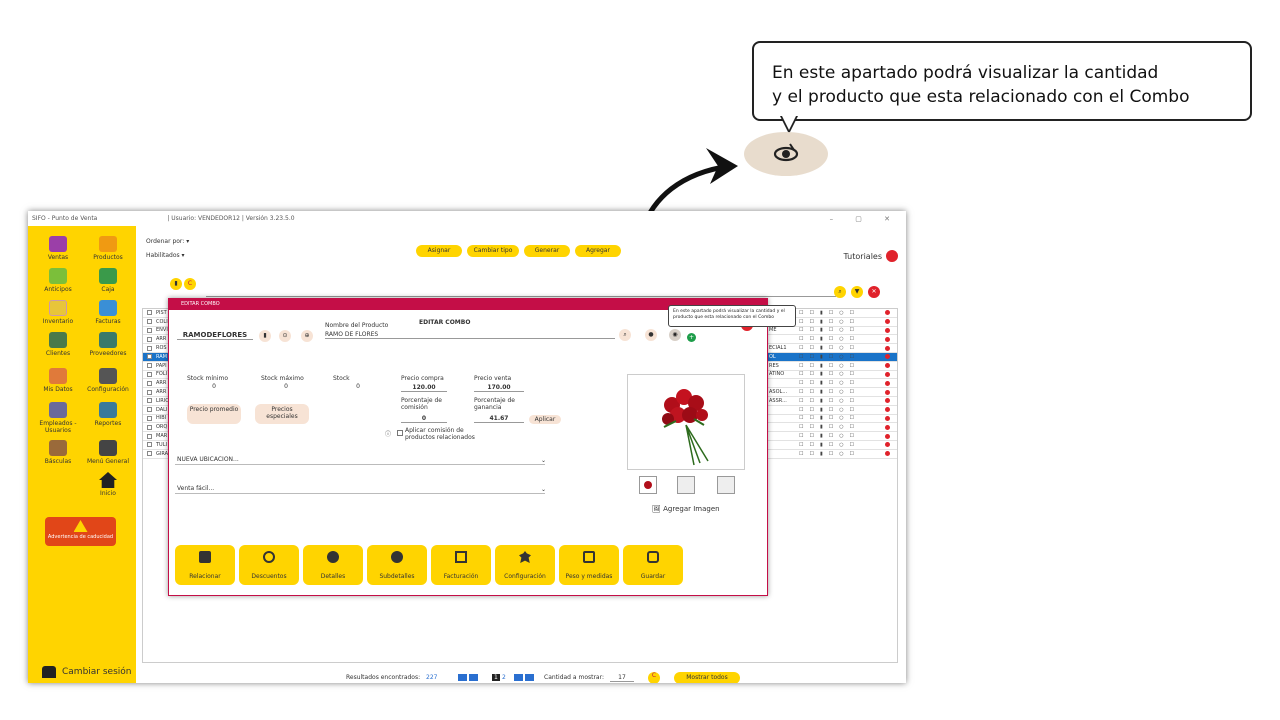 The image size is (1280, 720). What do you see at coordinates (397, 565) in the screenshot?
I see `tile-subdetalles: Subdetalles` at bounding box center [397, 565].